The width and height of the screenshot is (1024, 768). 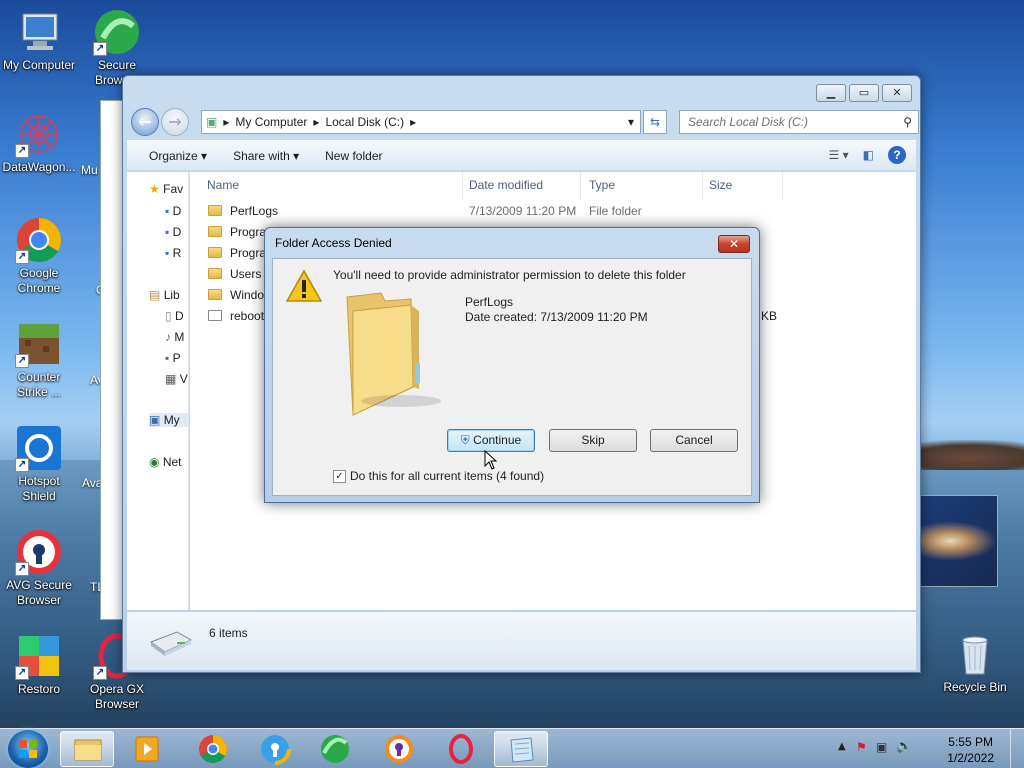 I want to click on secure-shield-browser-icon, so click(x=275, y=749).